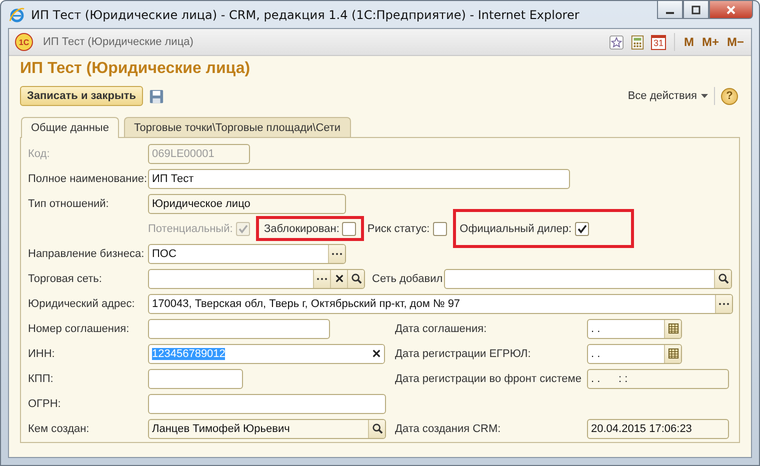 This screenshot has height=466, width=760. I want to click on browser-logo-icon, so click(17, 14).